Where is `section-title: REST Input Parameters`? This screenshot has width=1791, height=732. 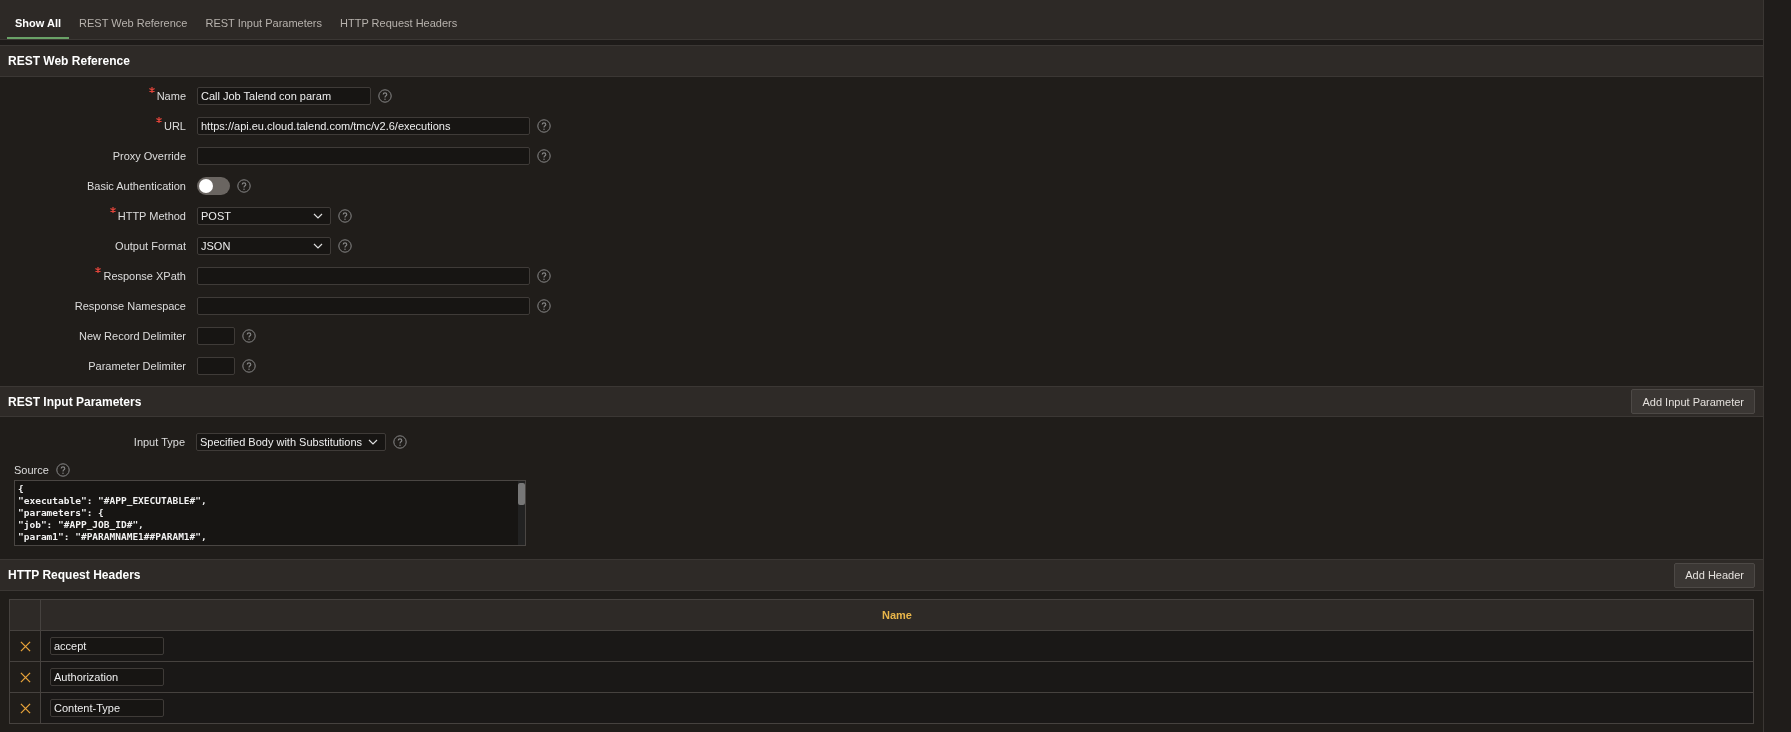
section-title: REST Input Parameters is located at coordinates (75, 401).